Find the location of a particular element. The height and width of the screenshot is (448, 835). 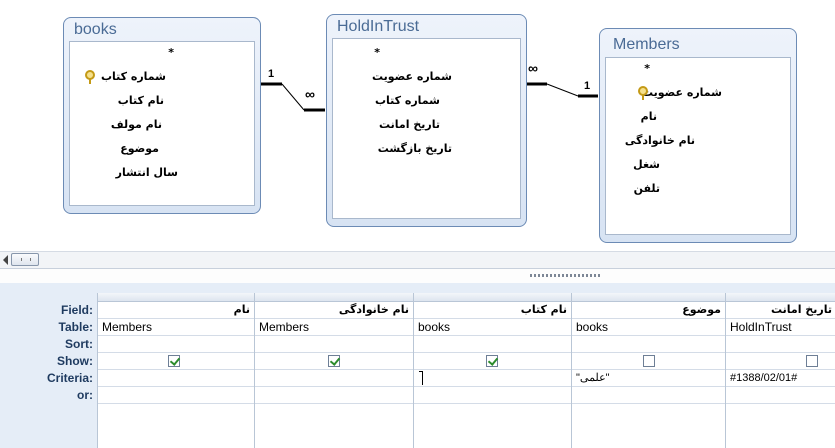

grid-row-labels: Field: Table: Sort: Show: Criteria: or: is located at coordinates (48, 349).